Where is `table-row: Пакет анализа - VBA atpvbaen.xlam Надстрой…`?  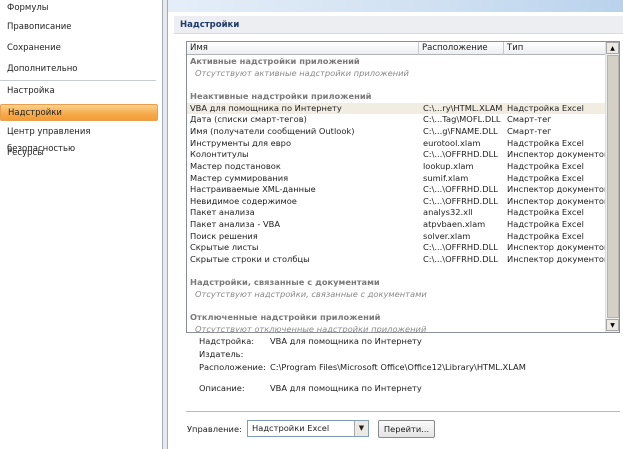 table-row: Пакет анализа - VBA atpvbaen.xlam Надстрой… is located at coordinates (396, 225).